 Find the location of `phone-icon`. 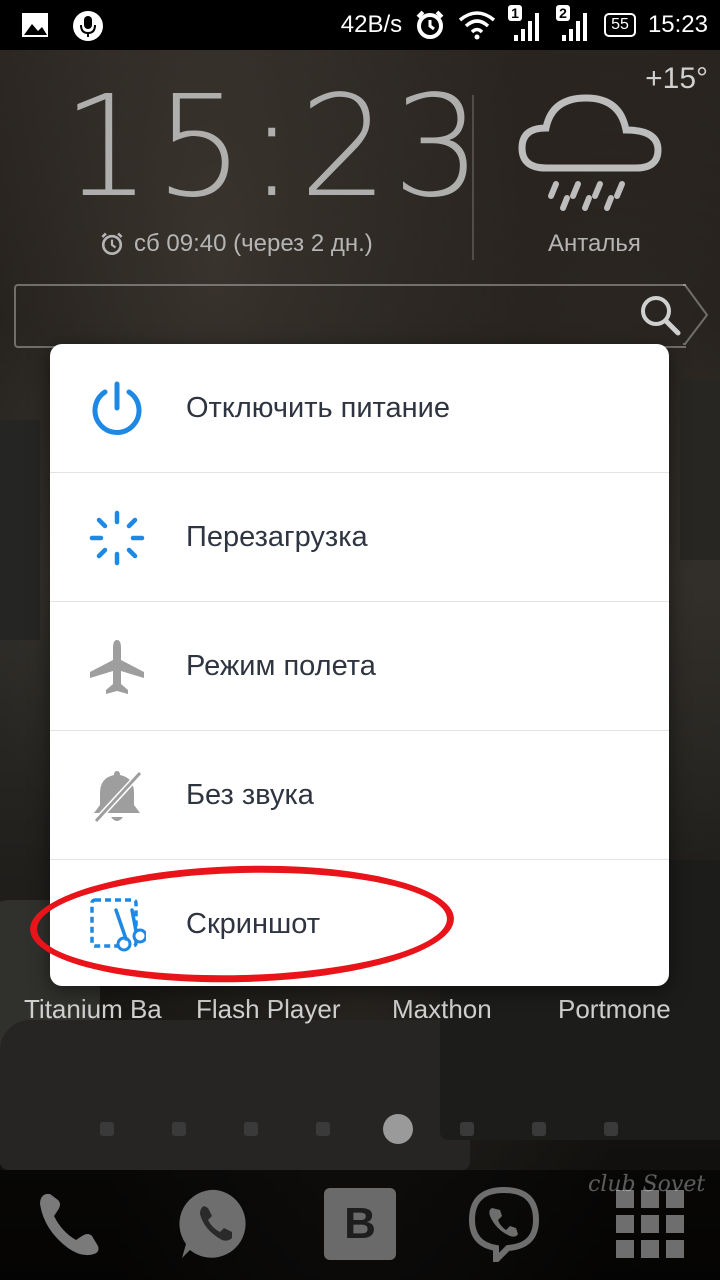

phone-icon is located at coordinates (70, 1224).